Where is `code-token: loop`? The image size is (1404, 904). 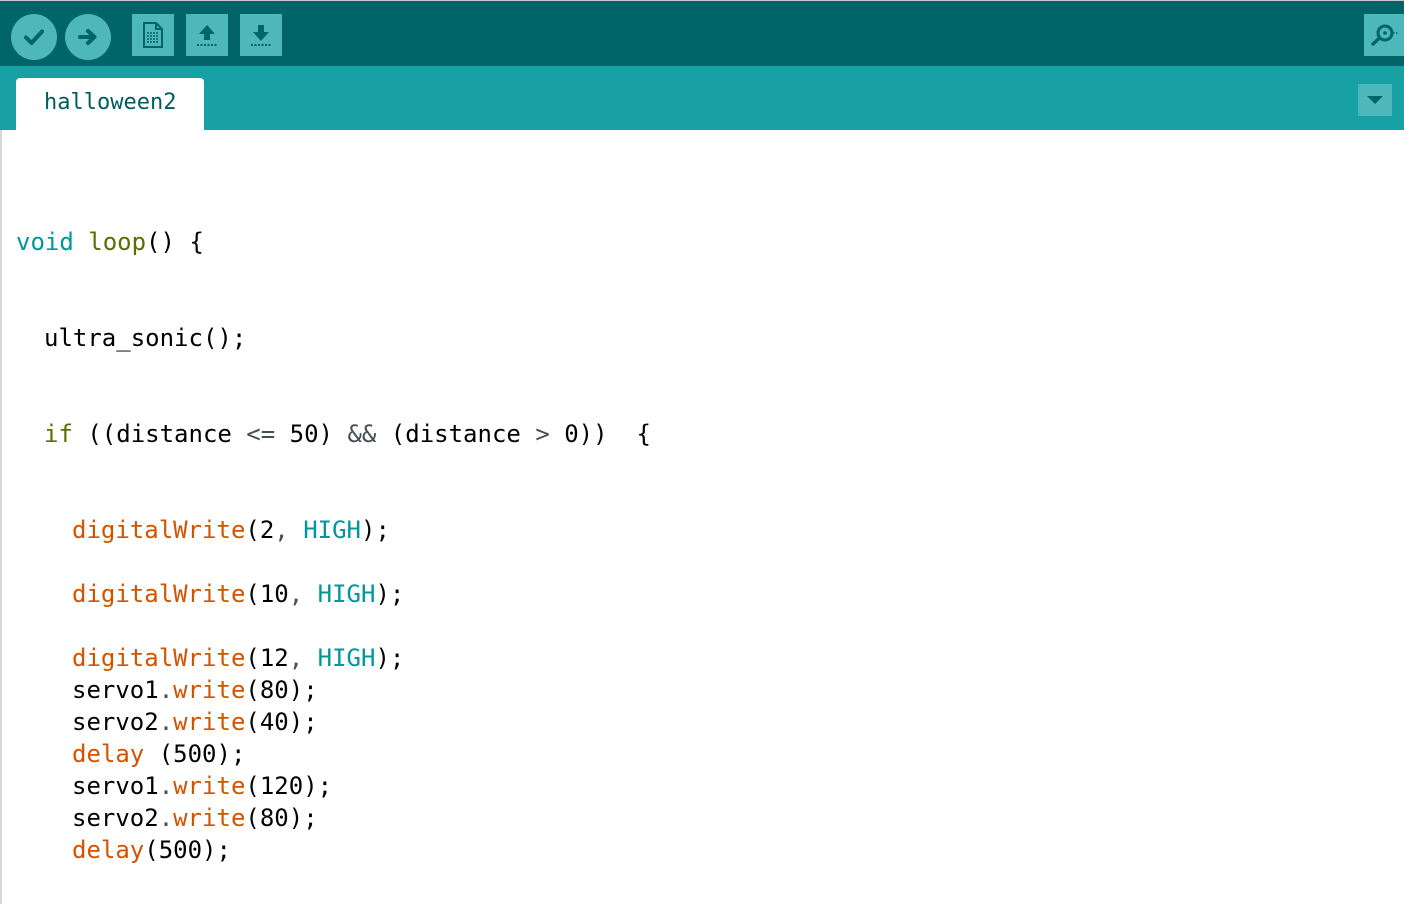 code-token: loop is located at coordinates (117, 242).